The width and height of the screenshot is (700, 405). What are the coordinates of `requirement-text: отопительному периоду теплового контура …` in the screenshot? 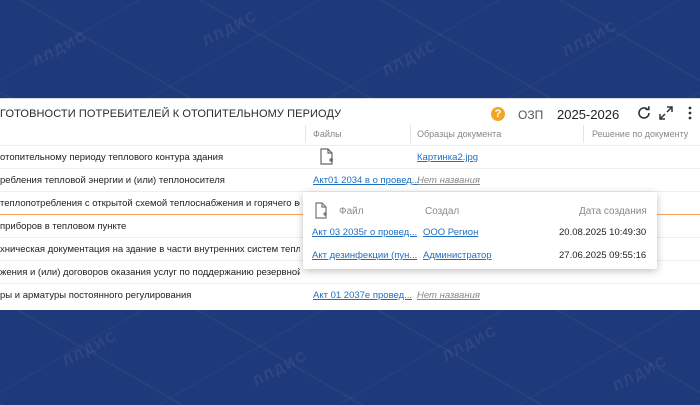 It's located at (112, 157).